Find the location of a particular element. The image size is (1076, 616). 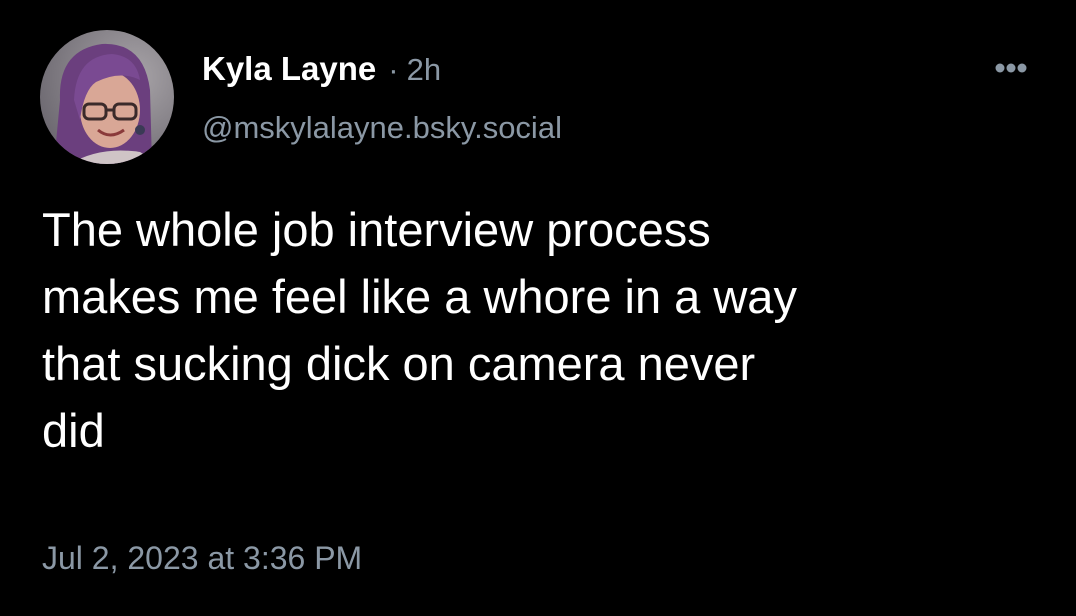

more-horizontal-icon is located at coordinates (1011, 68).